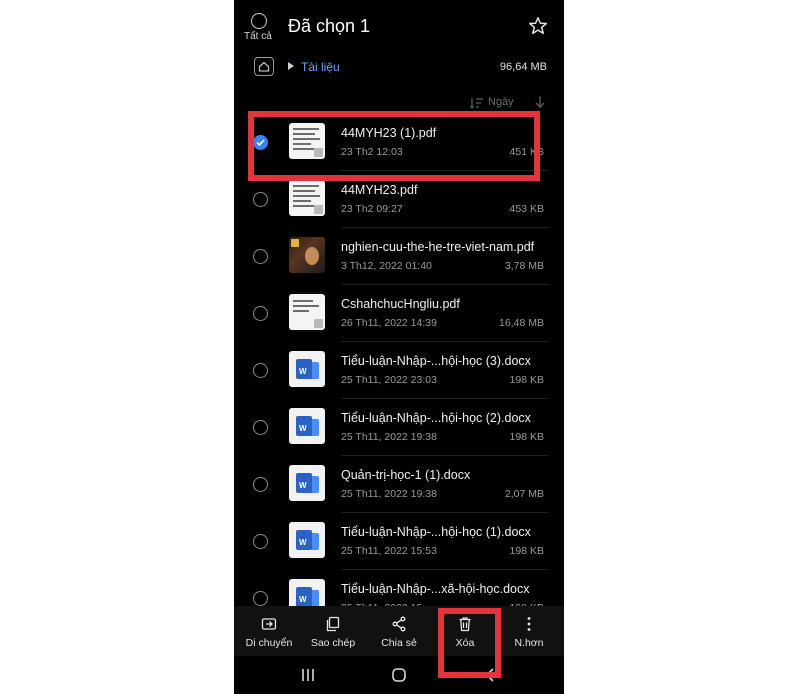 This screenshot has width=800, height=694. What do you see at coordinates (524, 494) in the screenshot?
I see `file-size: 2,07 MB` at bounding box center [524, 494].